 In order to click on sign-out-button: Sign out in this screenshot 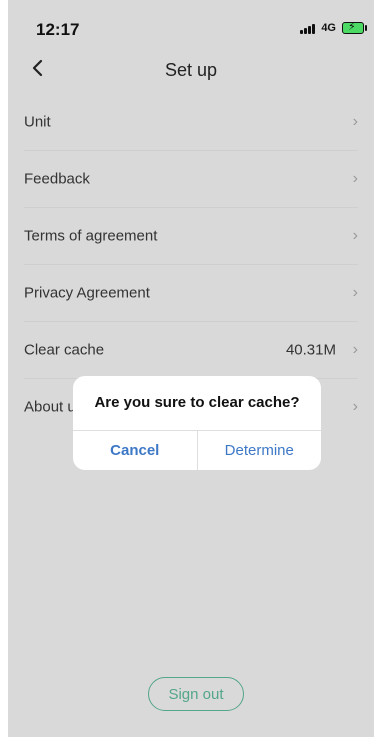, I will do `click(196, 694)`.